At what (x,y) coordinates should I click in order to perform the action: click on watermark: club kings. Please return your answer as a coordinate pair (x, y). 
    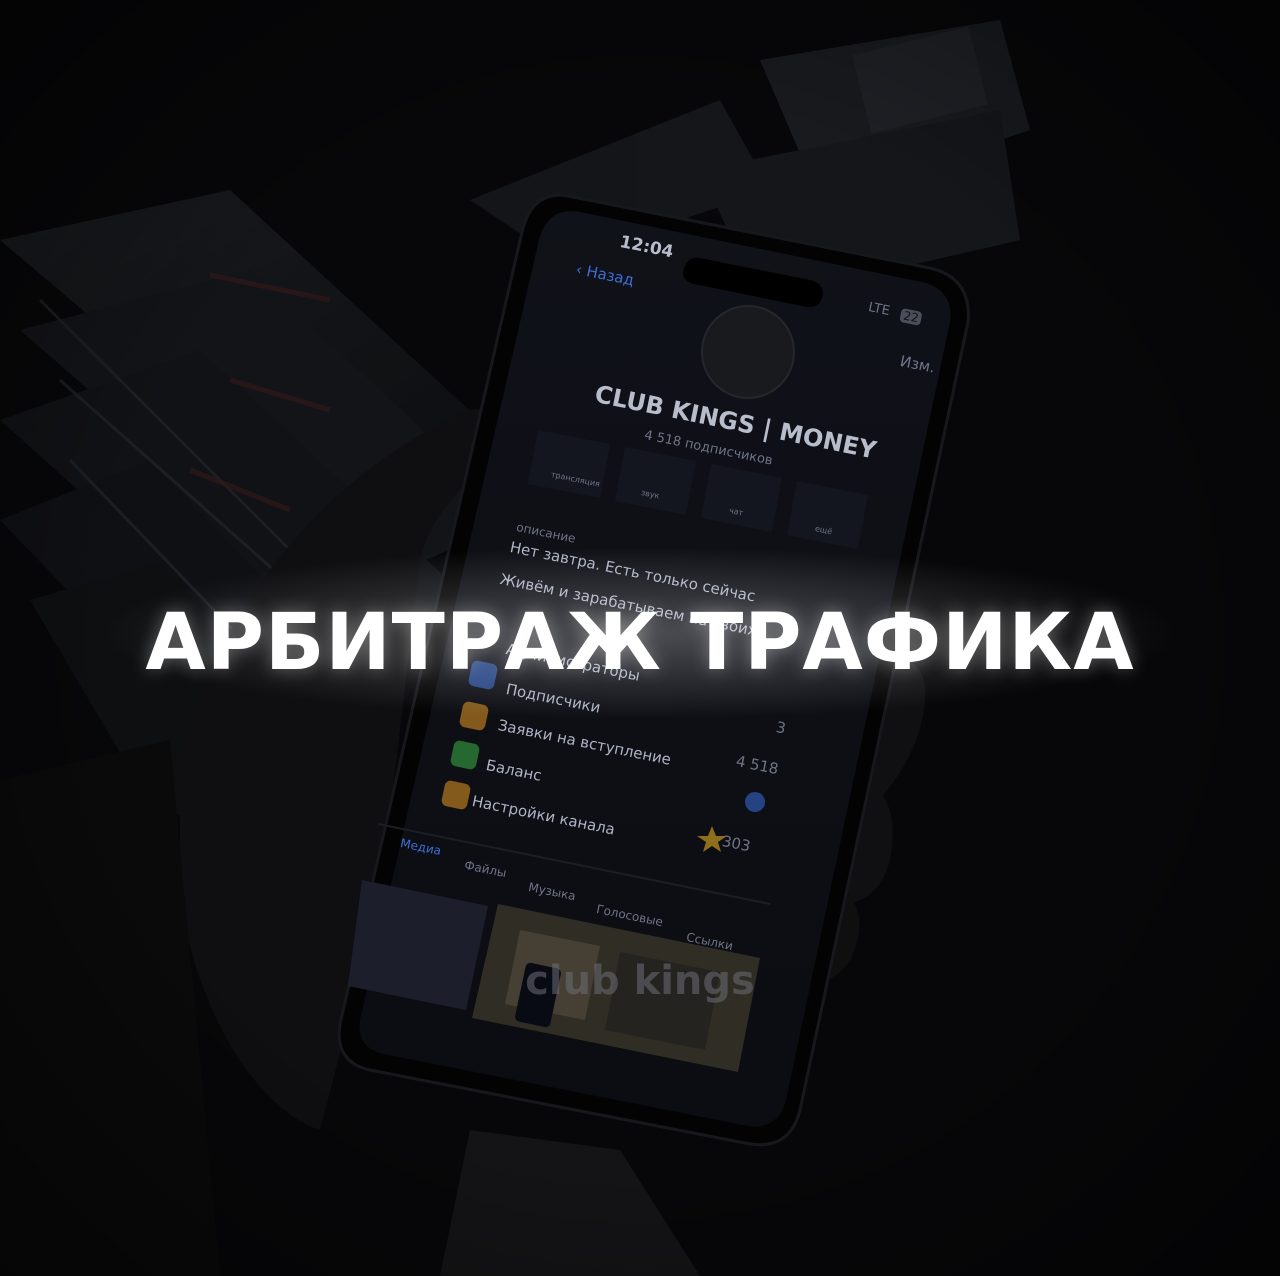
    Looking at the image, I should click on (640, 981).